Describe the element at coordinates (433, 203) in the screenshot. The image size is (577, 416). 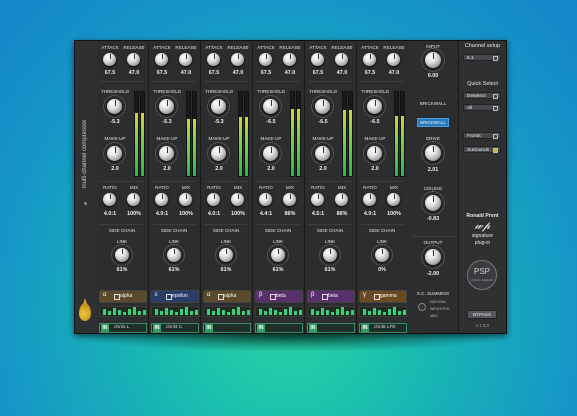
I see `ceiling-knob` at that location.